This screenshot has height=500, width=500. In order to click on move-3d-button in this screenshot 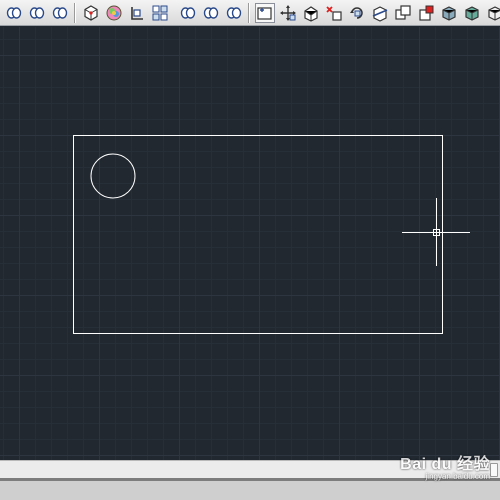, I will do `click(288, 13)`.